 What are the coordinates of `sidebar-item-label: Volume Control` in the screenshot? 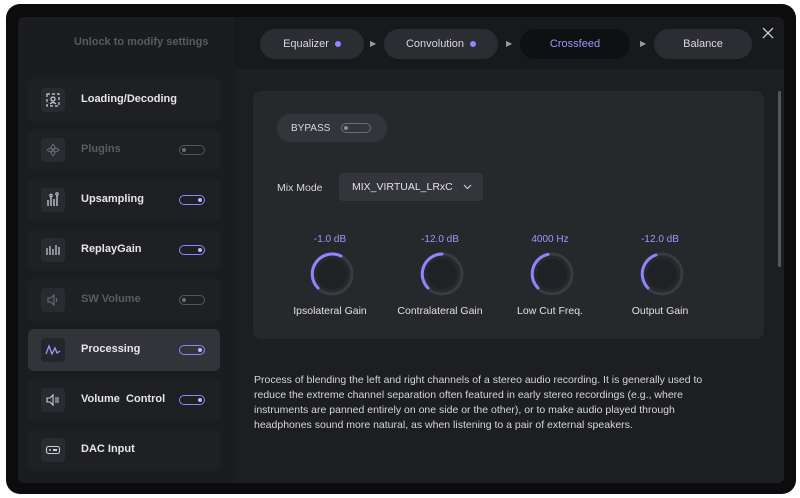 It's located at (123, 399).